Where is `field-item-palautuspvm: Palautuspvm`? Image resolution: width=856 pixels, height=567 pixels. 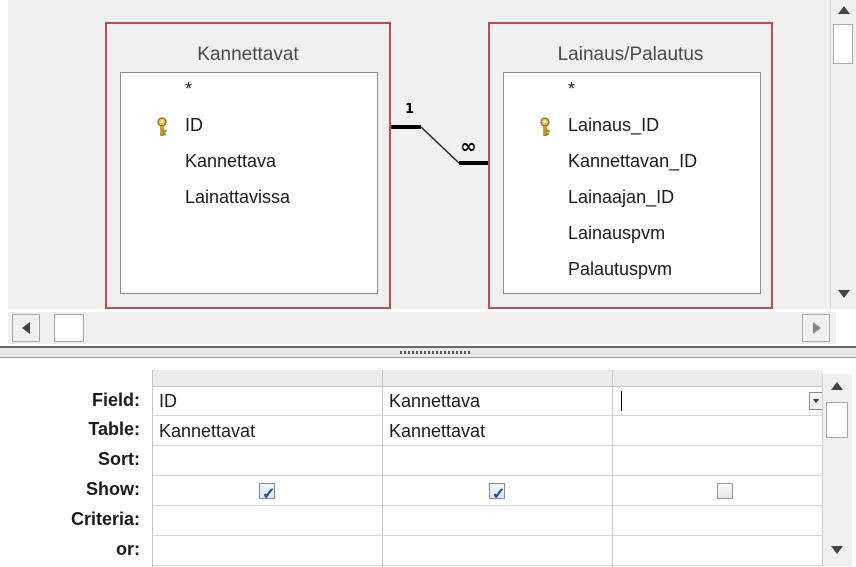
field-item-palautuspvm: Palautuspvm is located at coordinates (620, 269).